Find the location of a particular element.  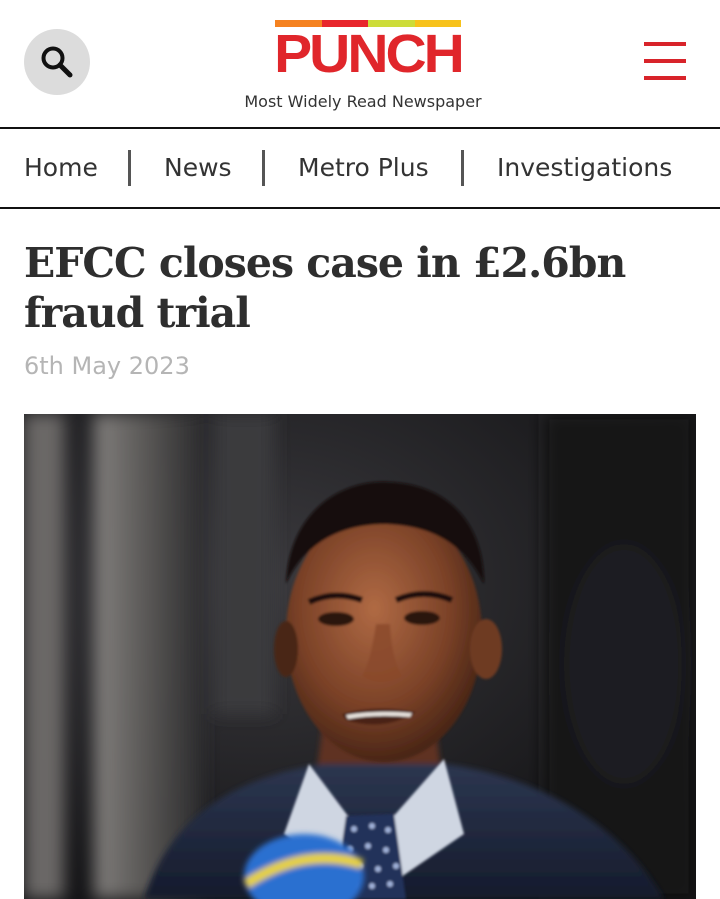

logo-text: PUNCH is located at coordinates (369, 54).